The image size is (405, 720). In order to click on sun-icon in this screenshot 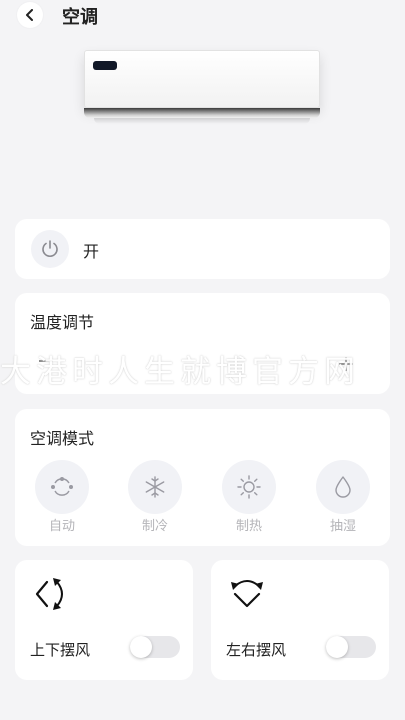, I will do `click(249, 487)`.